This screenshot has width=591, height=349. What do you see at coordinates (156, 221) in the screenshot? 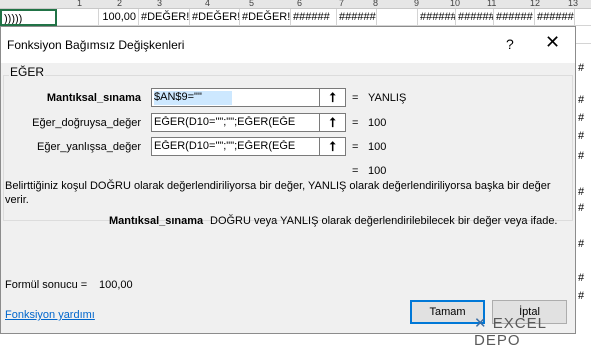
I see `arg-description-name: Mantıksal_sınama` at bounding box center [156, 221].